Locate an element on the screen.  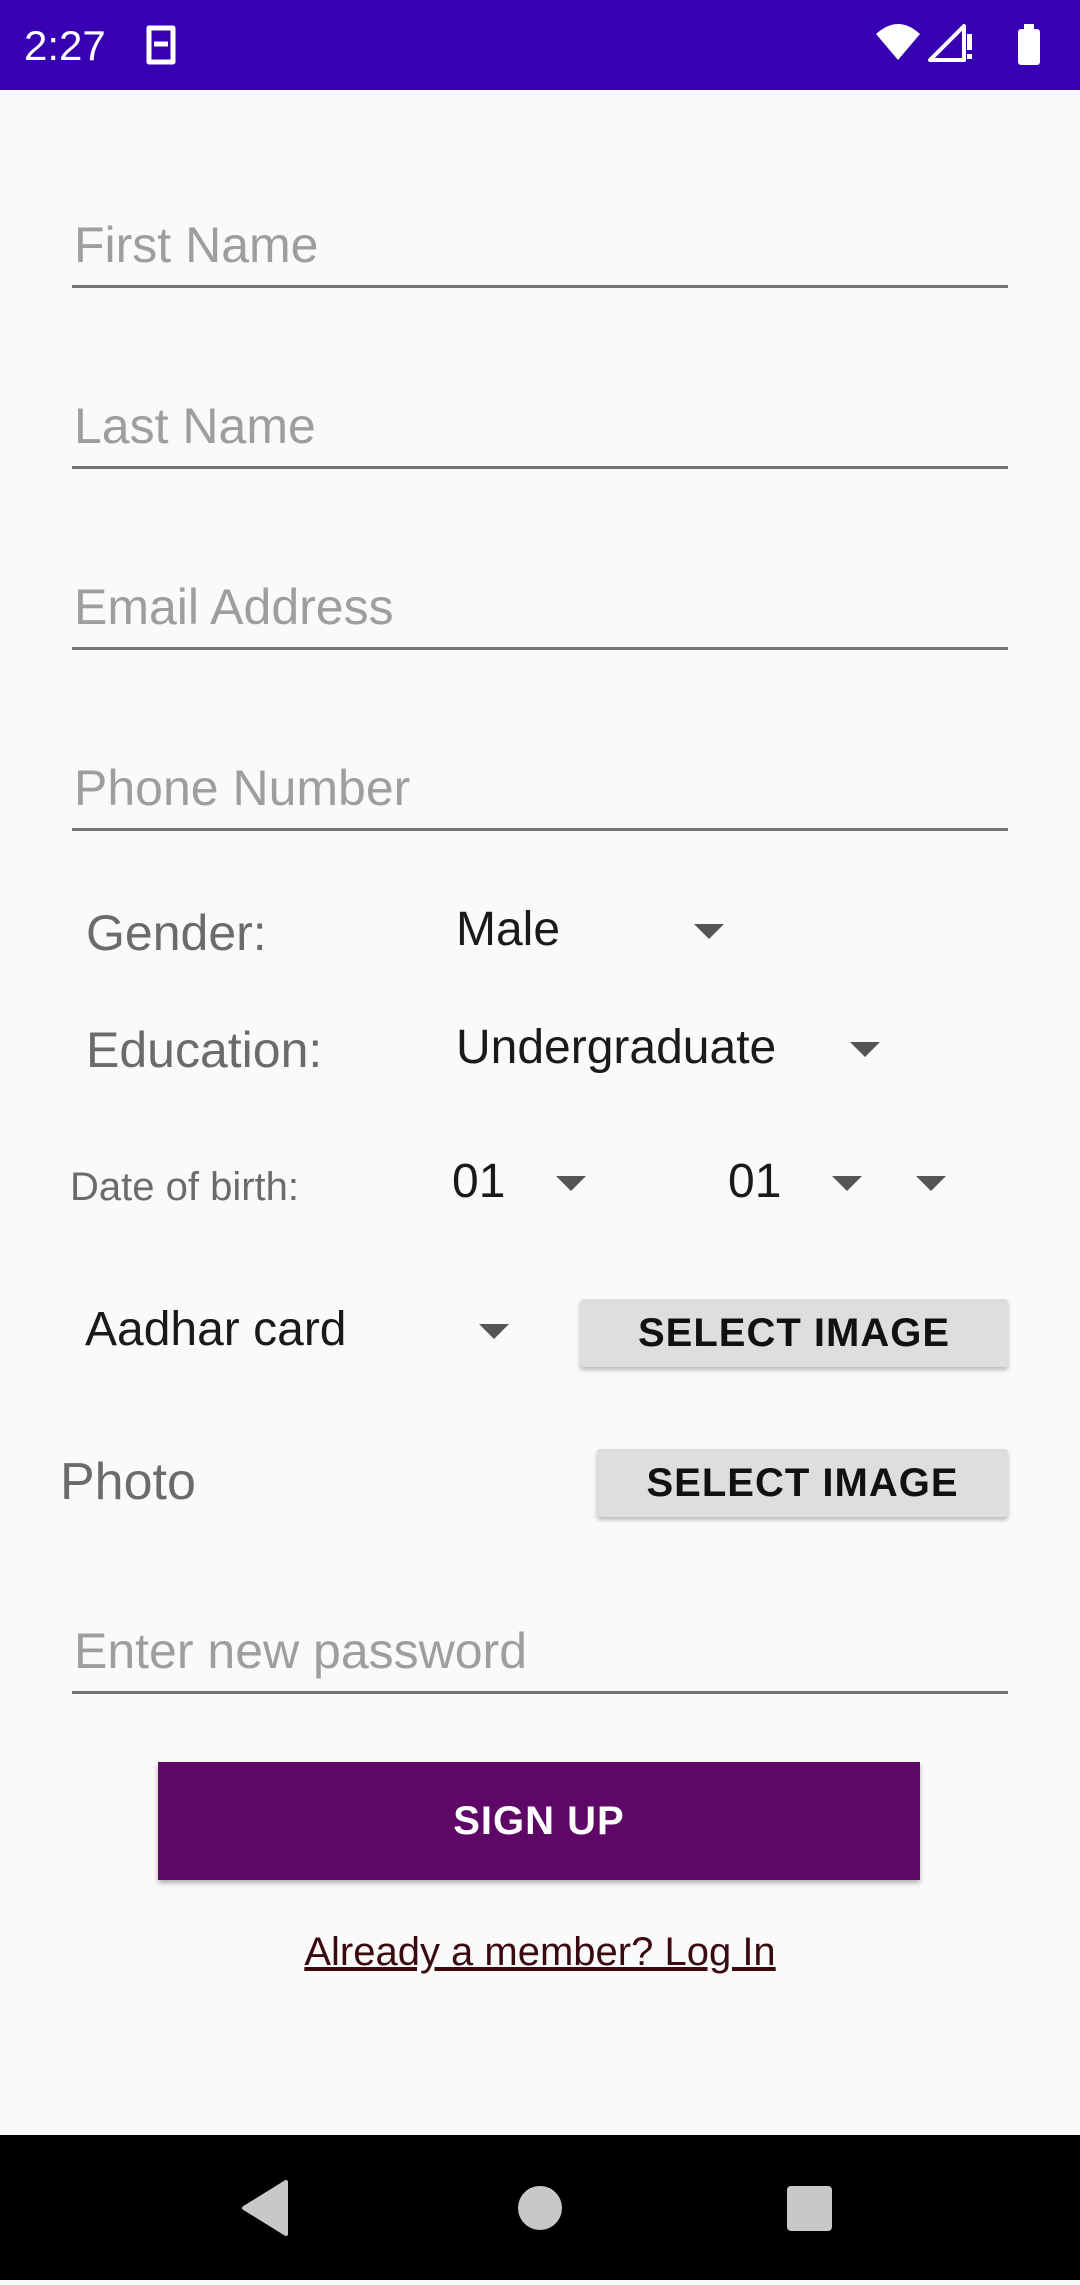
phone-field: Phone Number is located at coordinates (540, 784).